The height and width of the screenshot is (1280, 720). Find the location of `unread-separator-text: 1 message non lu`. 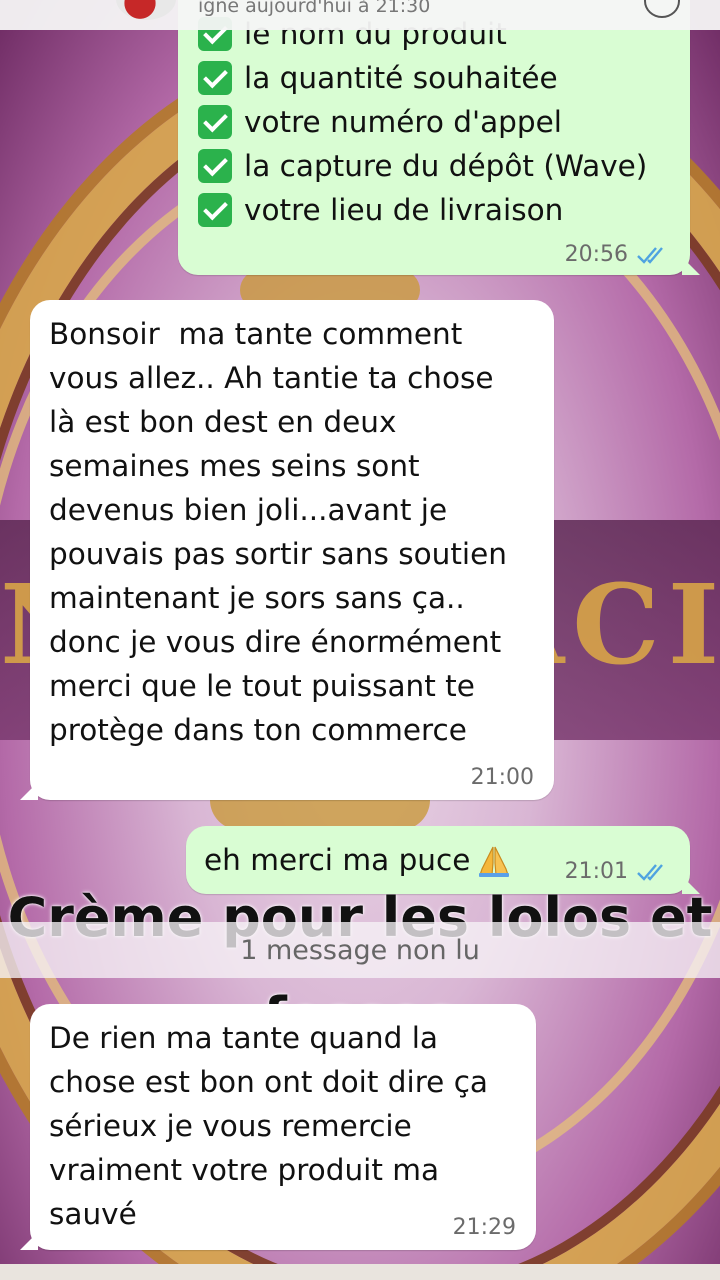

unread-separator-text: 1 message non lu is located at coordinates (360, 950).